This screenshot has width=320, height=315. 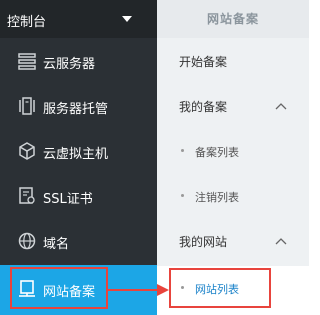 I want to click on subnav-title: 网站备案, so click(x=233, y=19).